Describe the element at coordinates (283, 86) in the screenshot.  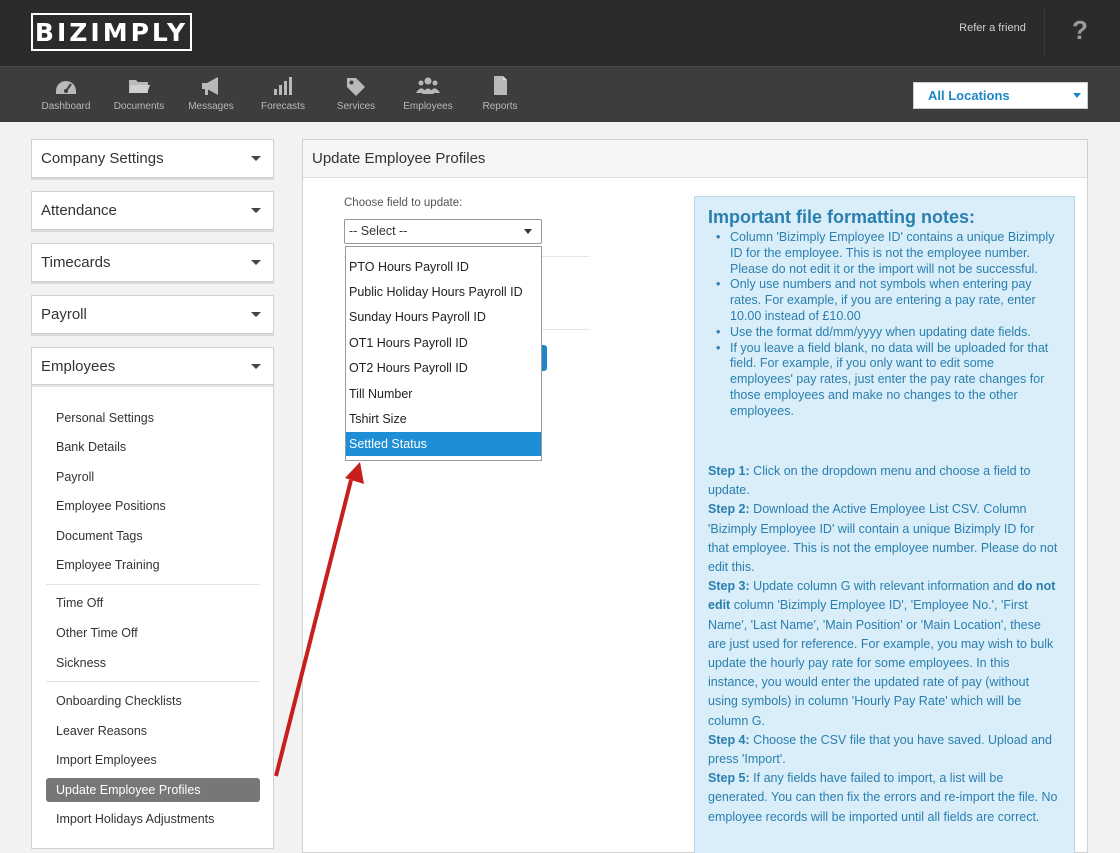
I see `bar-chart-icon` at that location.